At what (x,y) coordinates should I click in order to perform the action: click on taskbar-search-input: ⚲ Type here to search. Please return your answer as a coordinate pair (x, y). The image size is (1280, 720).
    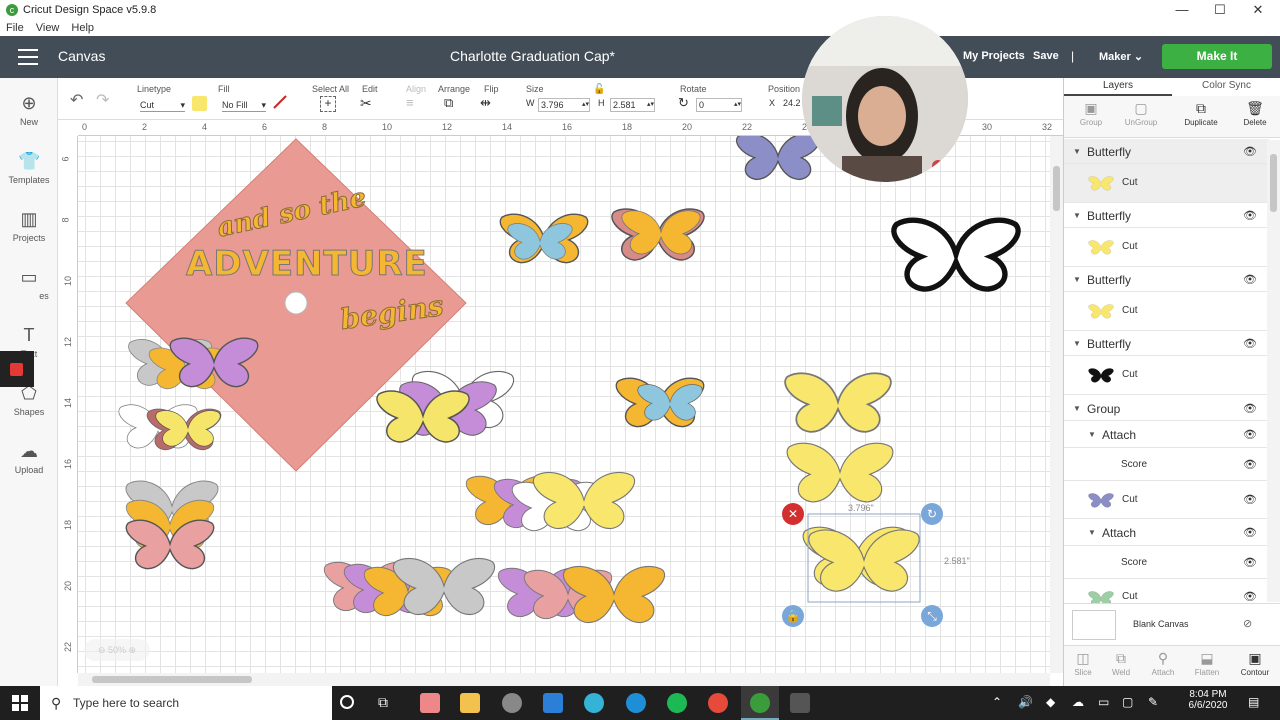
    Looking at the image, I should click on (186, 703).